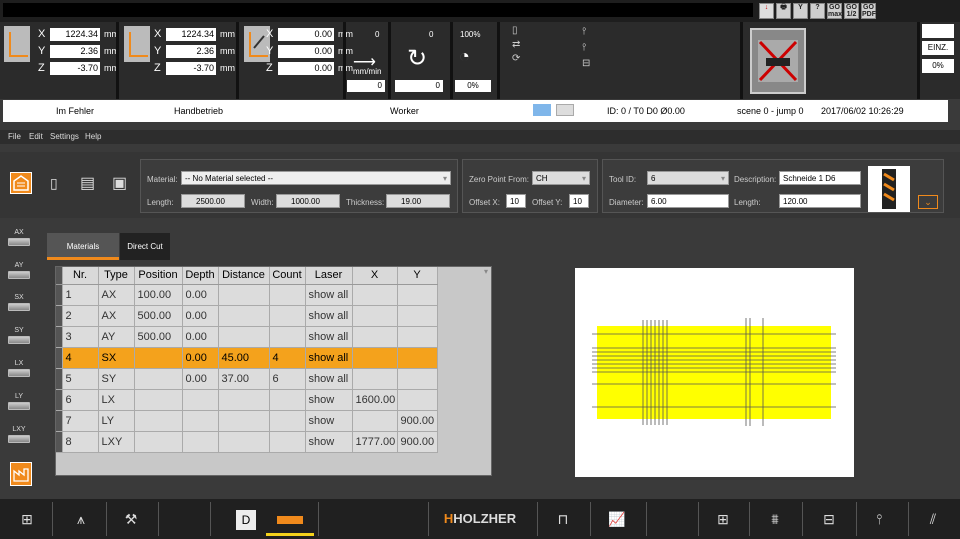  I want to click on menu-edit: Edit, so click(36, 136).